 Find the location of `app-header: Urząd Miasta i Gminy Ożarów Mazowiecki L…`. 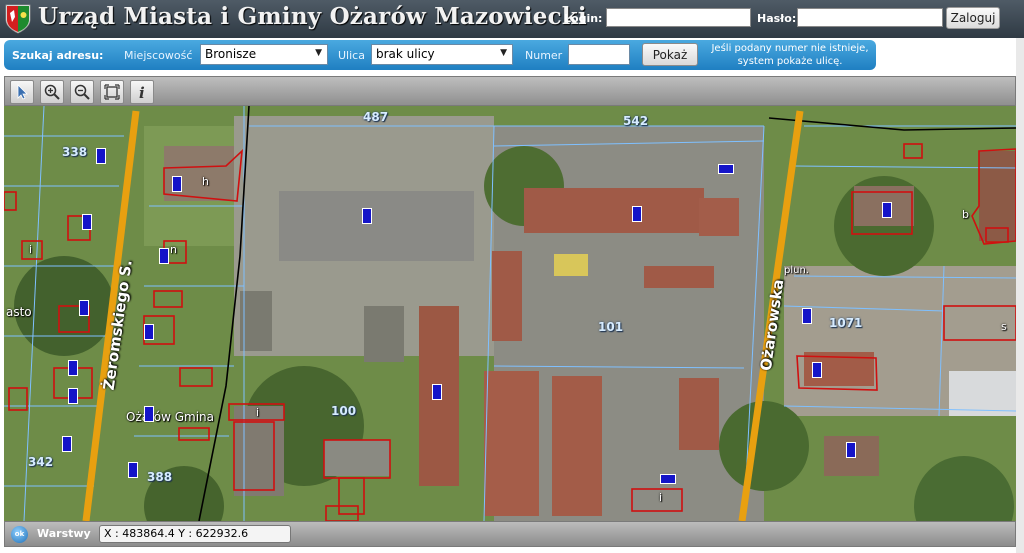

app-header: Urząd Miasta i Gminy Ożarów Mazowiecki L… is located at coordinates (512, 19).